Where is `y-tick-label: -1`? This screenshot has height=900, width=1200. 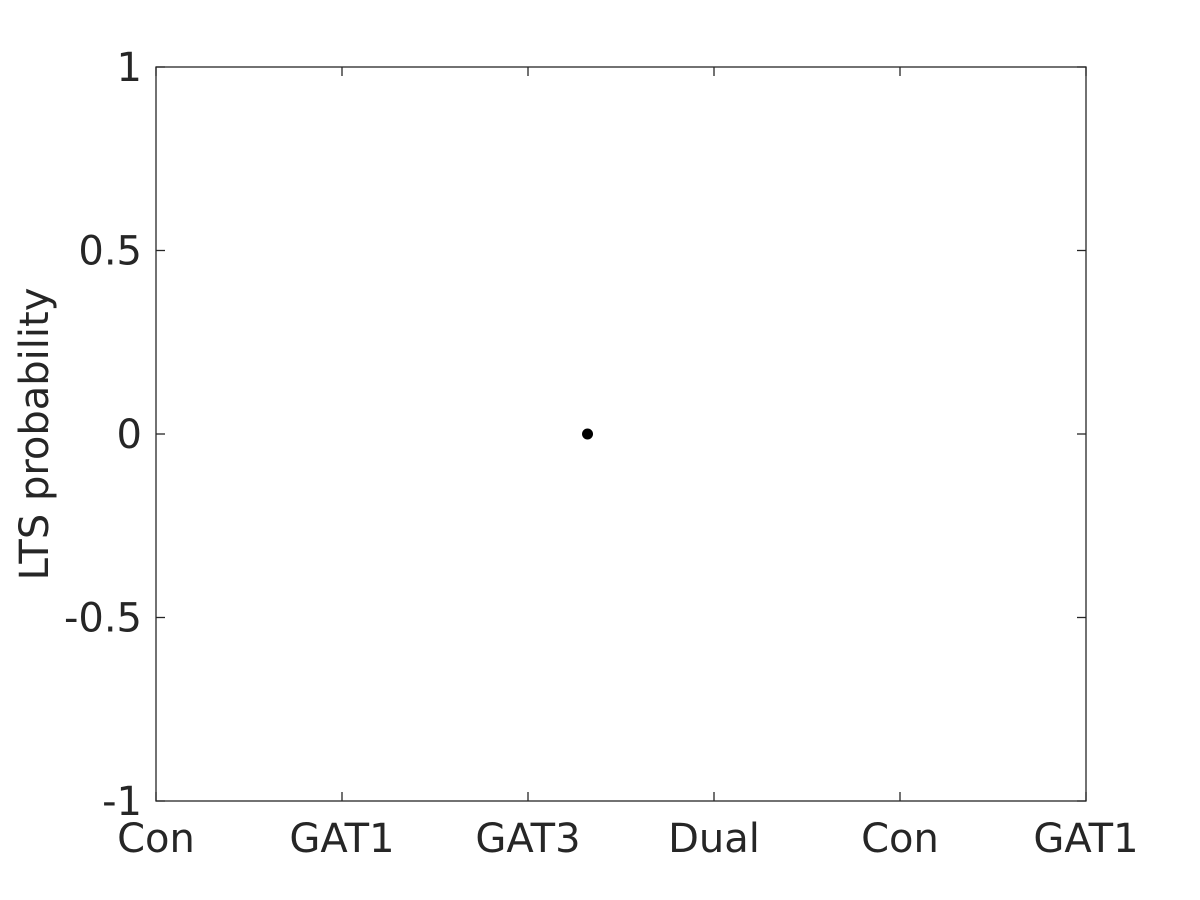 y-tick-label: -1 is located at coordinates (122, 802).